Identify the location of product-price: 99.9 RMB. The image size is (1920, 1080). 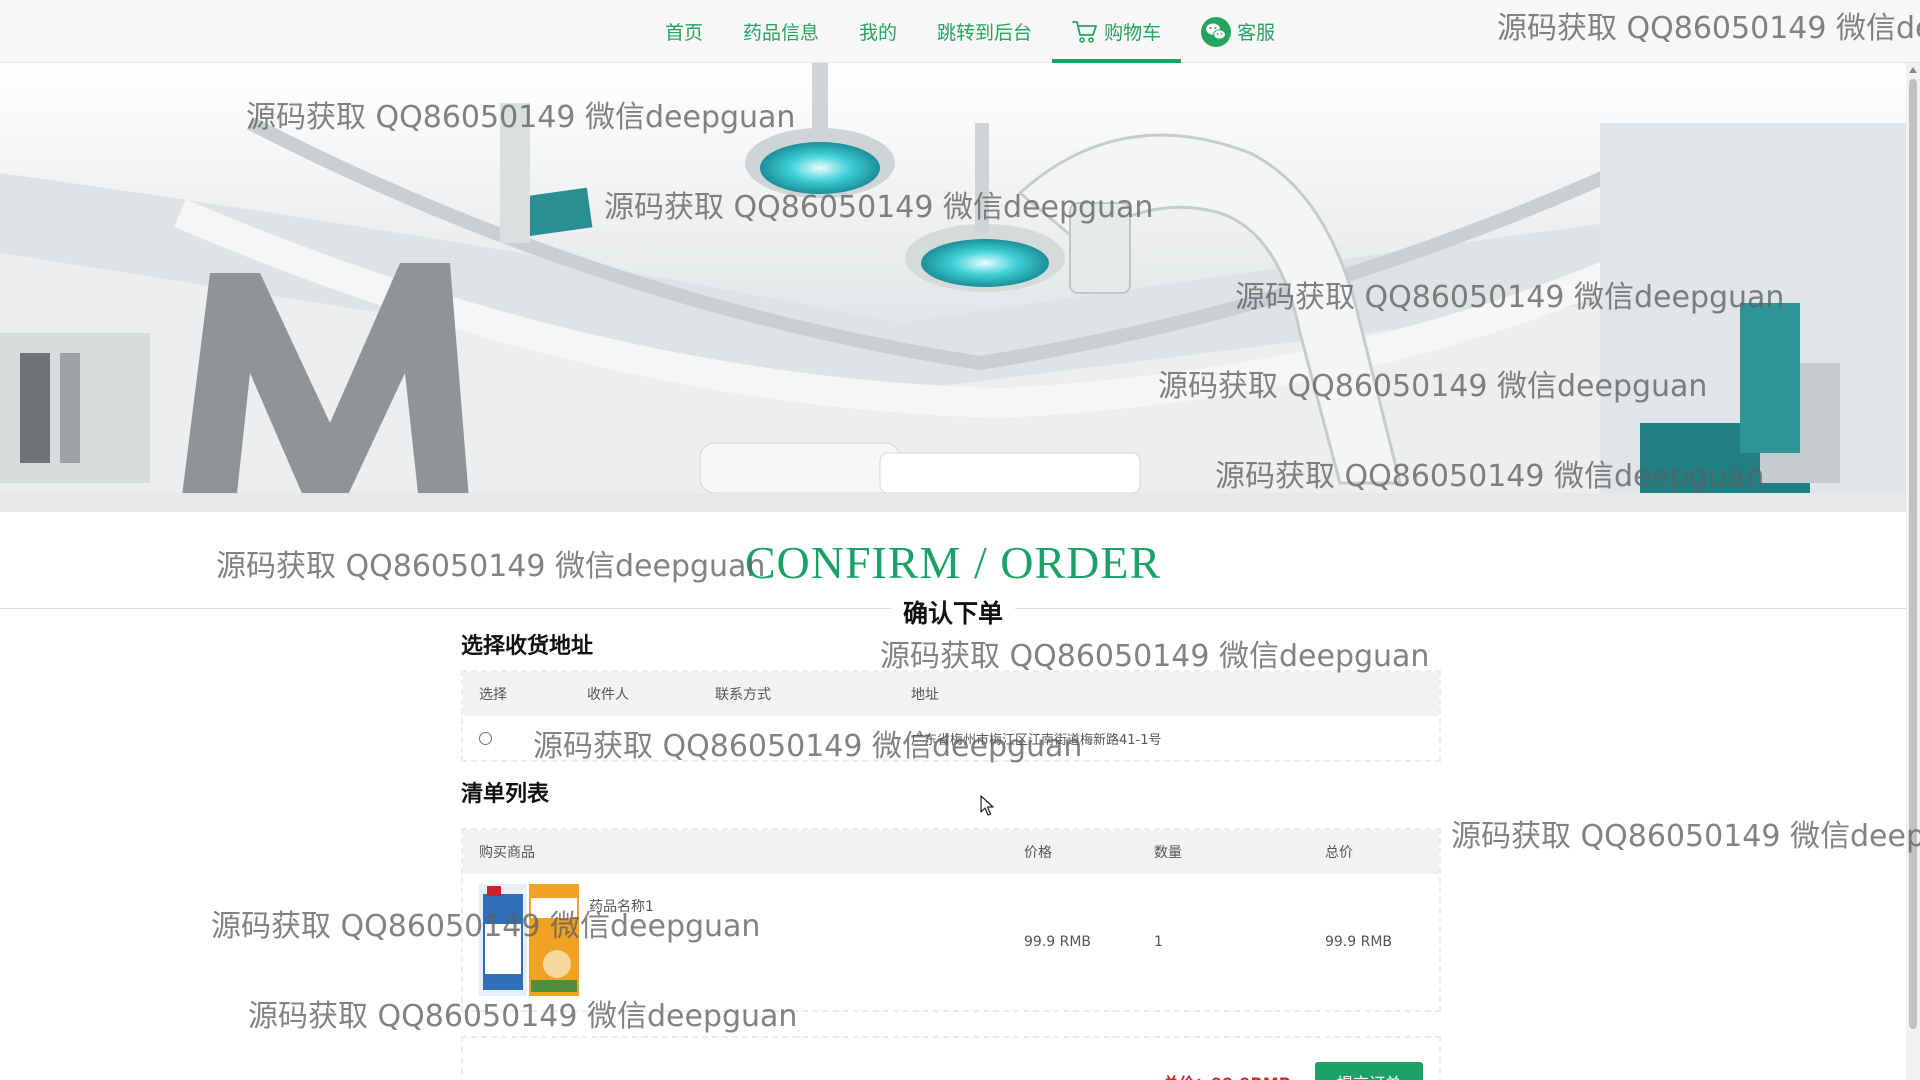
(1058, 942).